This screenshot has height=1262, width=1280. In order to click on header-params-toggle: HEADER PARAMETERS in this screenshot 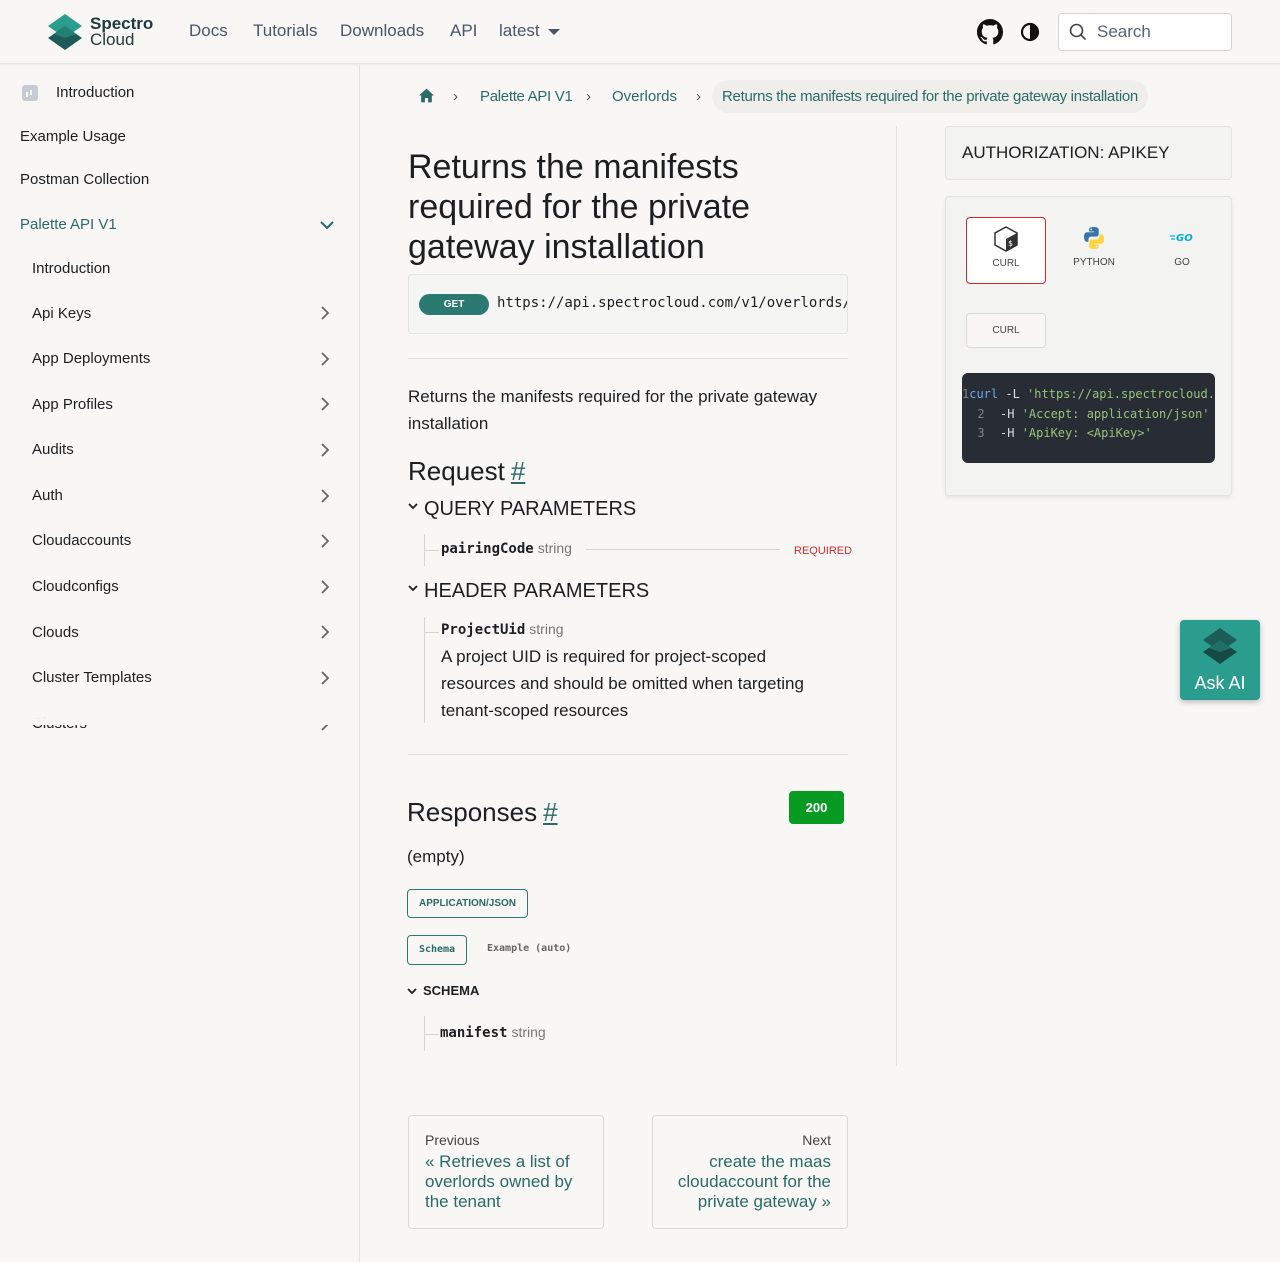, I will do `click(528, 591)`.